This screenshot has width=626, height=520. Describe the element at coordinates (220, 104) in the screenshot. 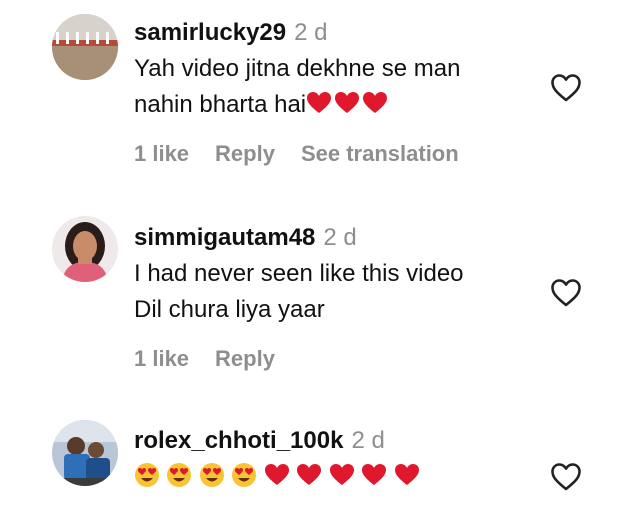

I see `comment-line-text: nahin bharta hai` at that location.